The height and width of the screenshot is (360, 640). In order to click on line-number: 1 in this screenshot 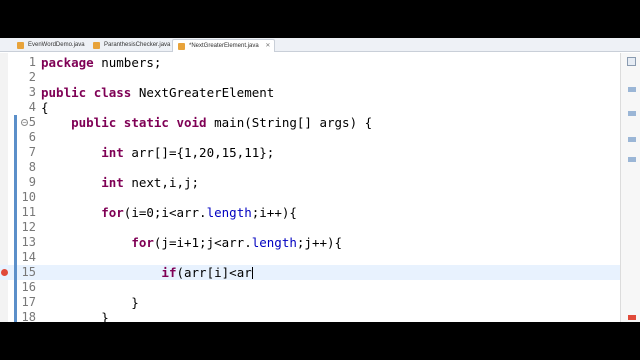, I will do `click(32, 62)`.